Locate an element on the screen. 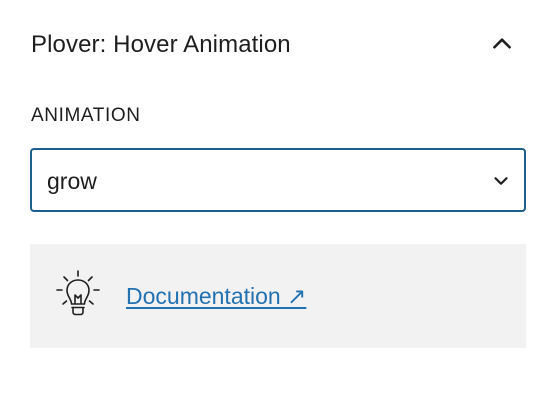 This screenshot has width=558, height=414. panel-title: Plover: Hover Animation is located at coordinates (161, 44).